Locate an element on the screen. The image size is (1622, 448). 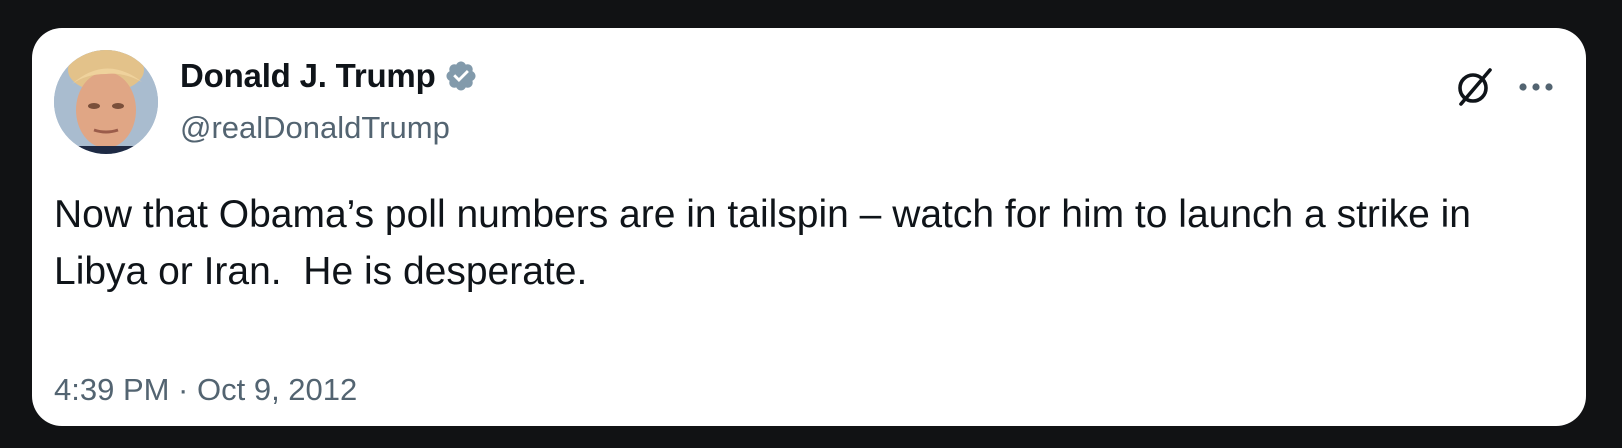
grok-icon is located at coordinates (1475, 87).